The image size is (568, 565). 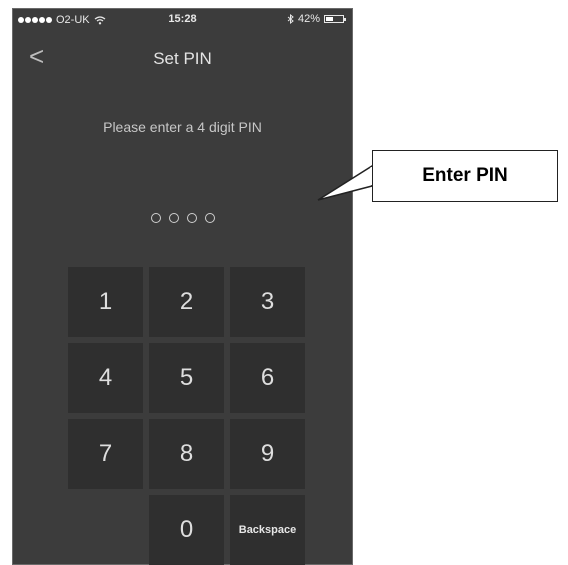 What do you see at coordinates (186, 530) in the screenshot?
I see `digit-key-0: 0` at bounding box center [186, 530].